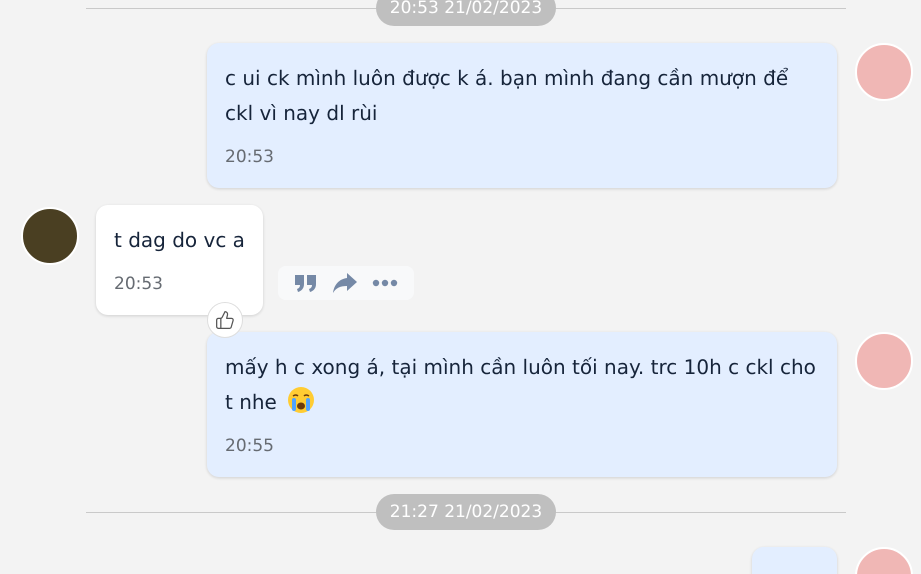 The height and width of the screenshot is (574, 921). What do you see at coordinates (345, 283) in the screenshot?
I see `forward-icon` at bounding box center [345, 283].